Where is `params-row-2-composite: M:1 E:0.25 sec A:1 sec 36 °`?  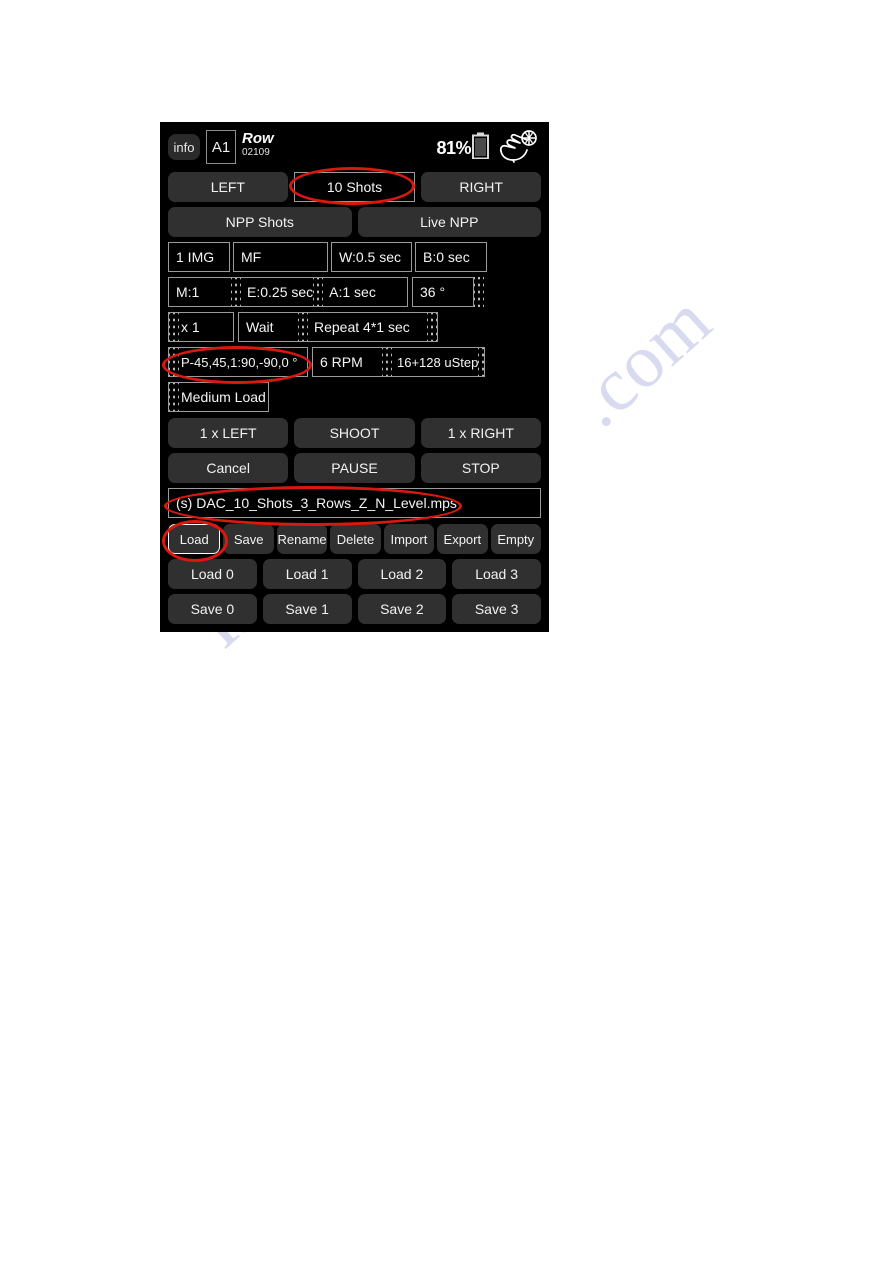
params-row-2-composite: M:1 E:0.25 sec A:1 sec 36 ° is located at coordinates (354, 292).